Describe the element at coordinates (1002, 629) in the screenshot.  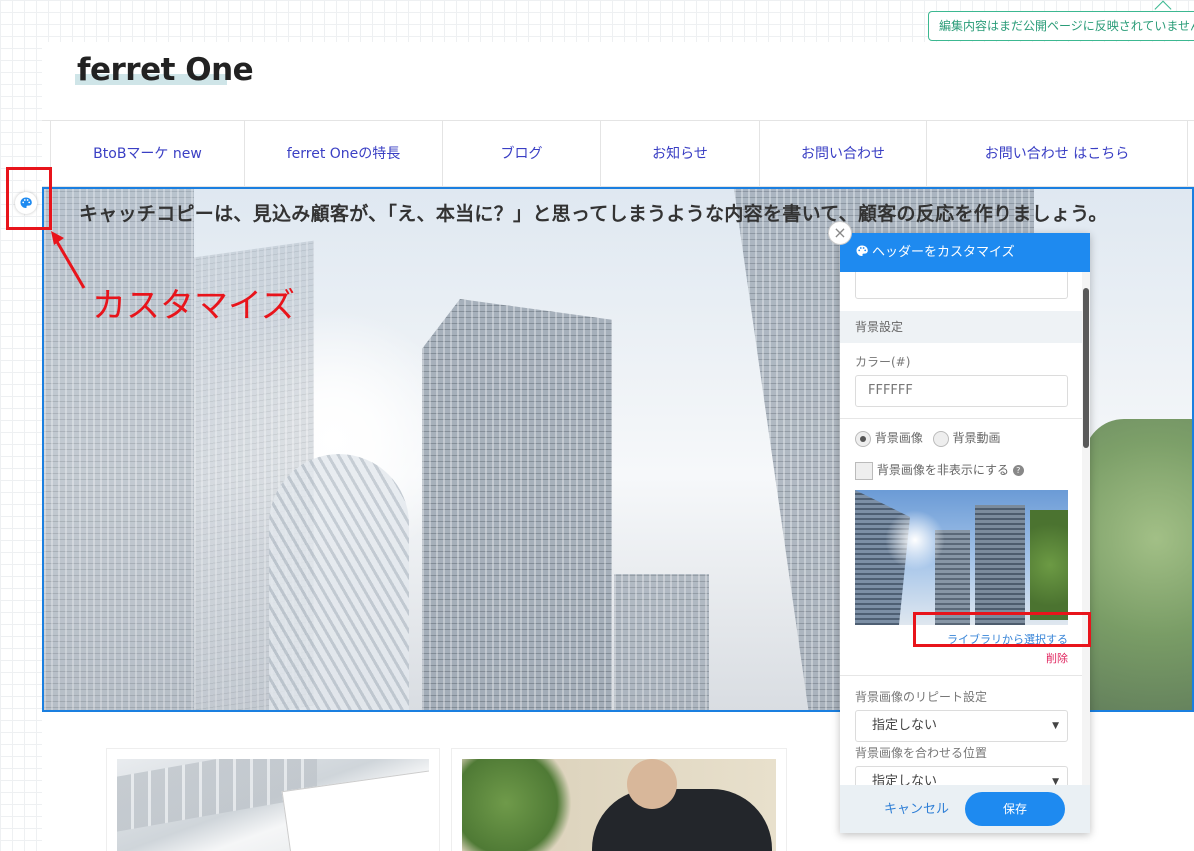
I see `highlight-box-library` at that location.